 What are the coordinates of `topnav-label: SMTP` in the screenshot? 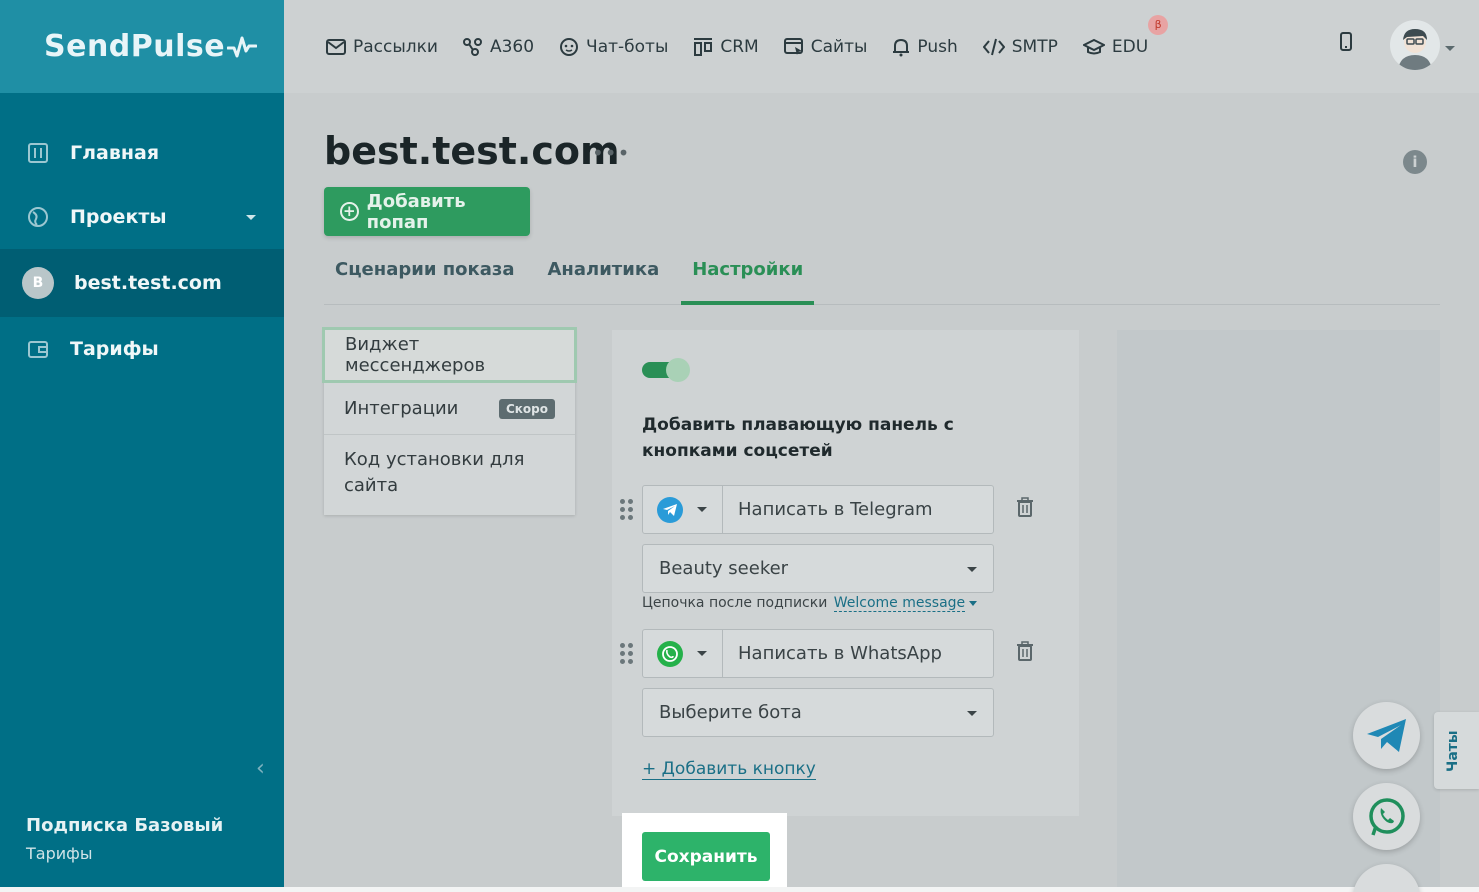 It's located at (1034, 46).